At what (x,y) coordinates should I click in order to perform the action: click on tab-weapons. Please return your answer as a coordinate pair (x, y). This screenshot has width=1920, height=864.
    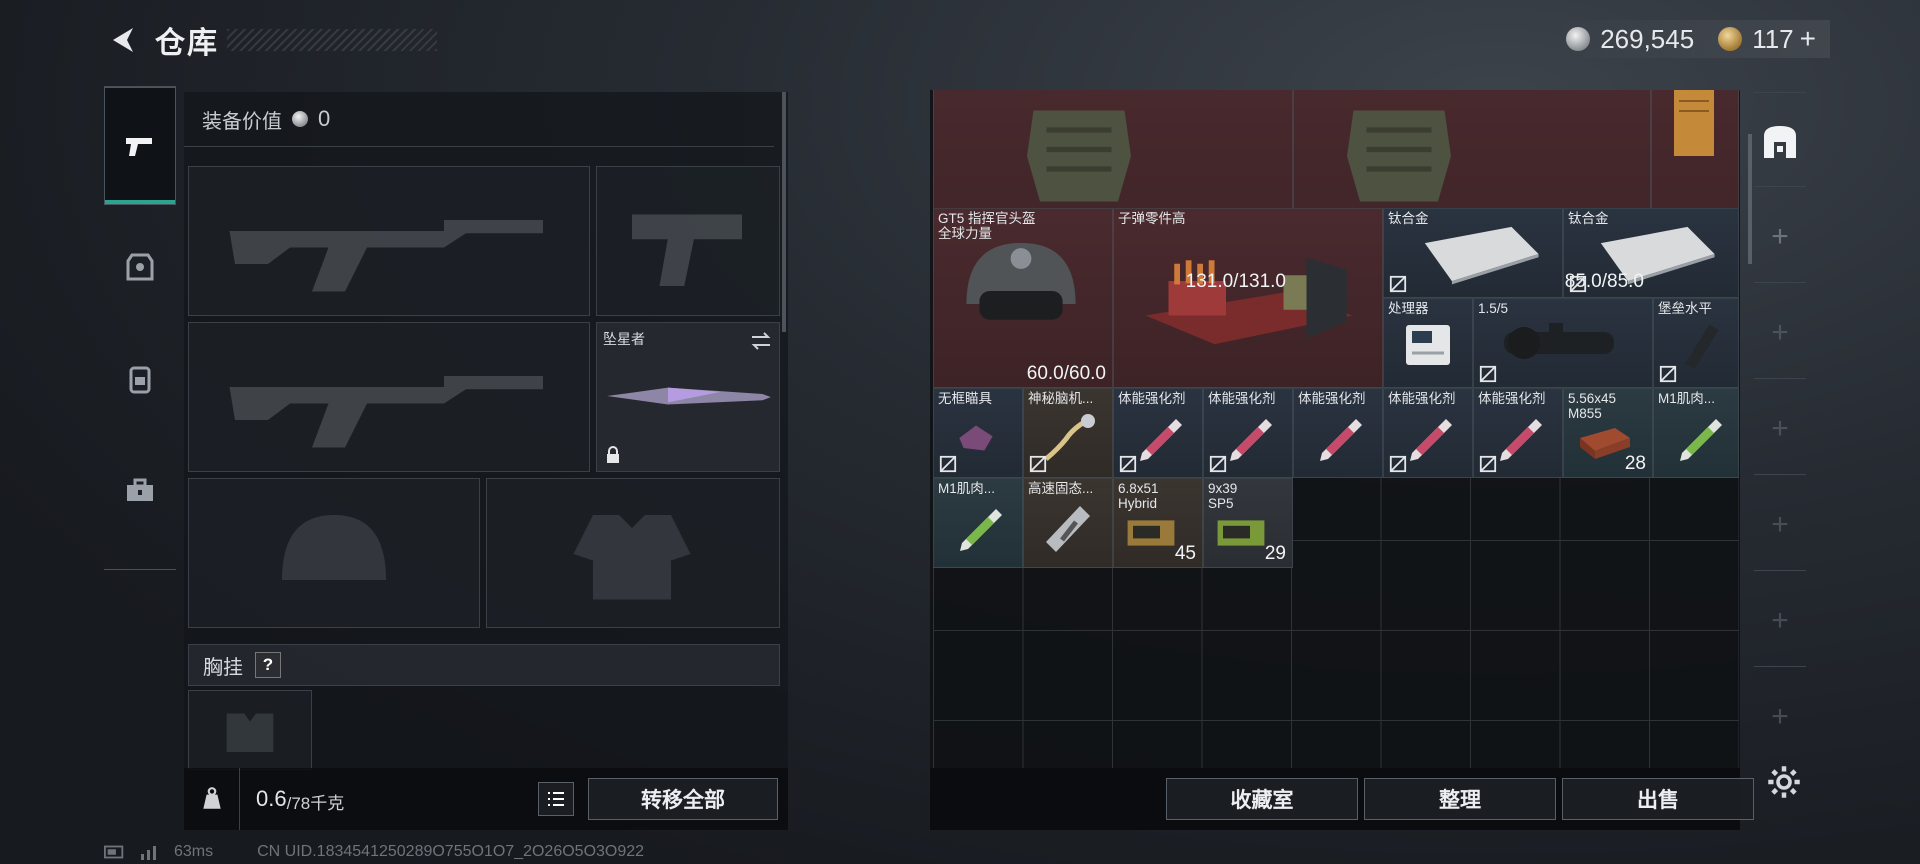
    Looking at the image, I should click on (140, 146).